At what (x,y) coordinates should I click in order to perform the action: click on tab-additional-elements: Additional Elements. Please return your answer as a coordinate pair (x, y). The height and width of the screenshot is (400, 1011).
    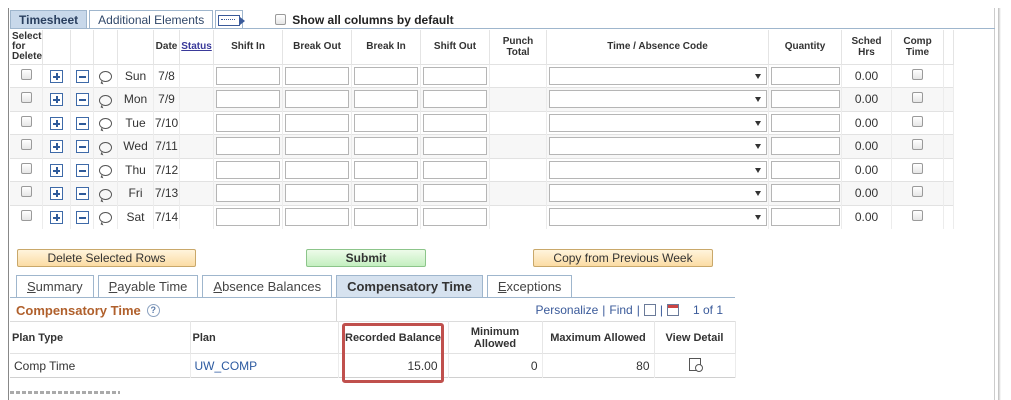
    Looking at the image, I should click on (151, 19).